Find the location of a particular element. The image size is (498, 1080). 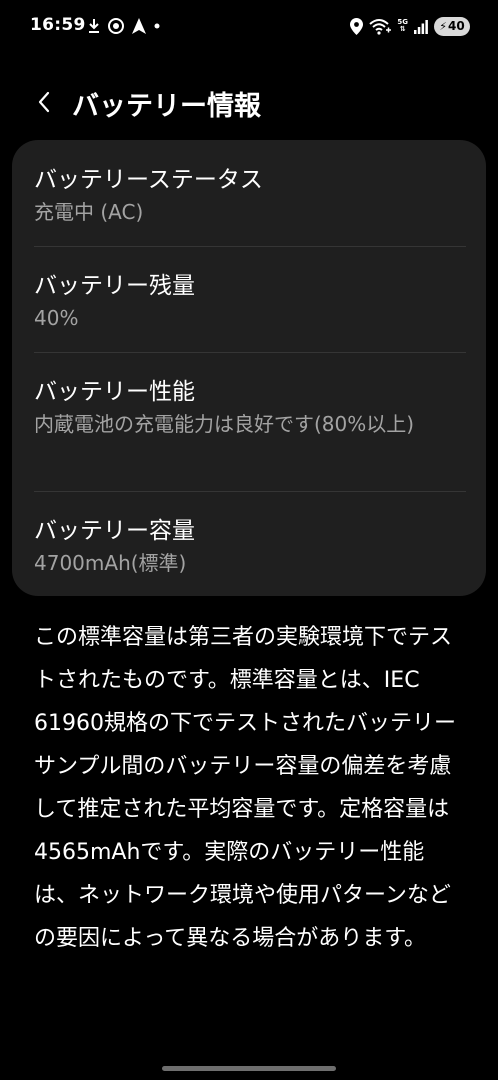

header: バッテリー情報 is located at coordinates (249, 103).